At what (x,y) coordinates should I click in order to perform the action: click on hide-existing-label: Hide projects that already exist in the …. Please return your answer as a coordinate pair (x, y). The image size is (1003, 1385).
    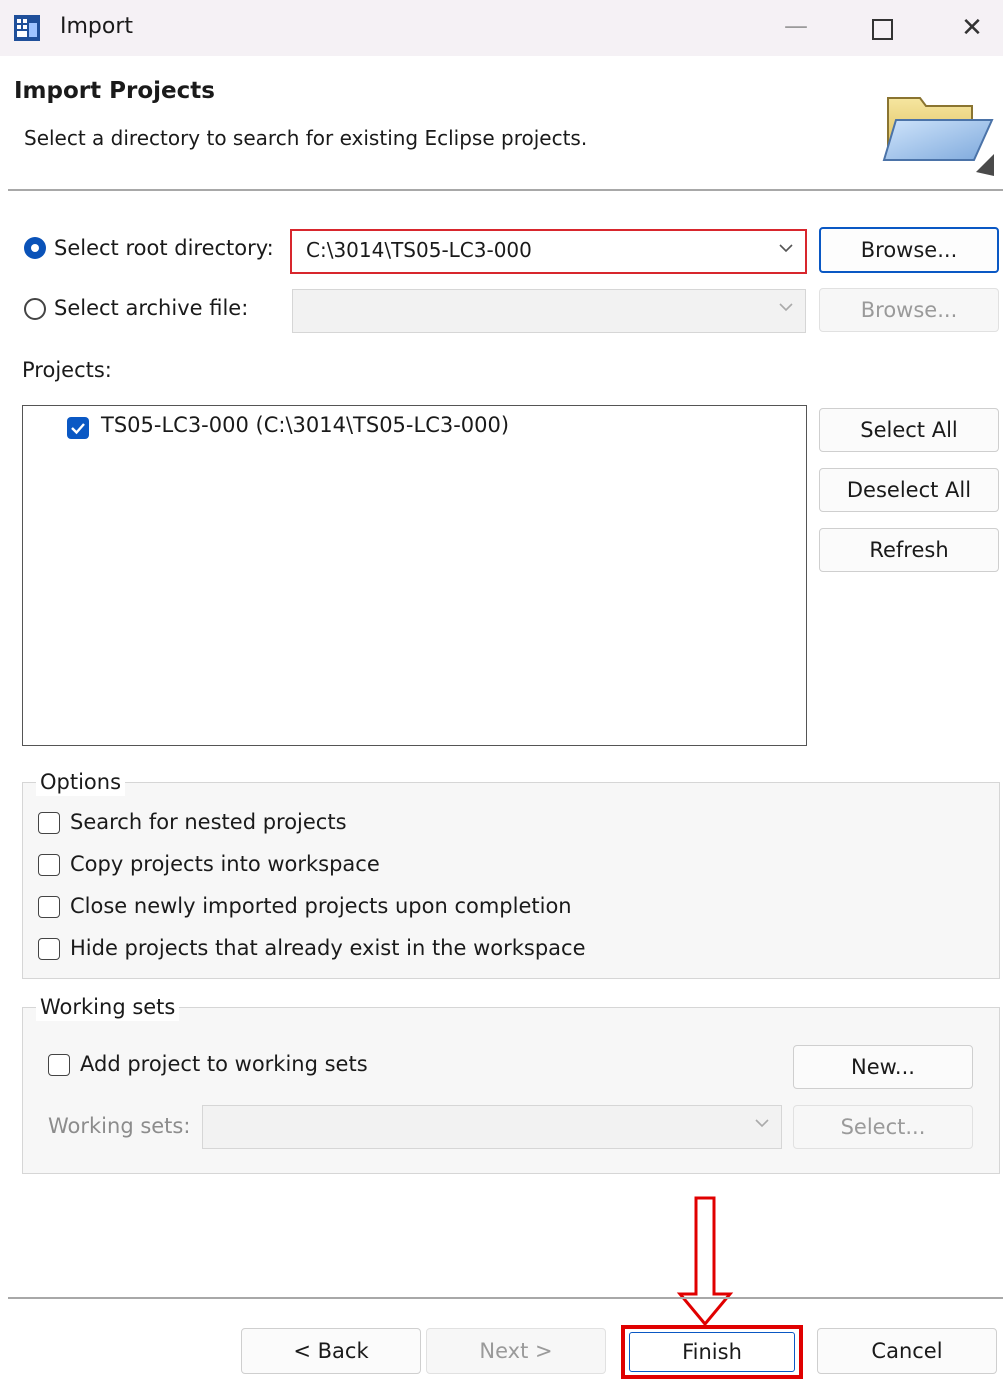
    Looking at the image, I should click on (328, 948).